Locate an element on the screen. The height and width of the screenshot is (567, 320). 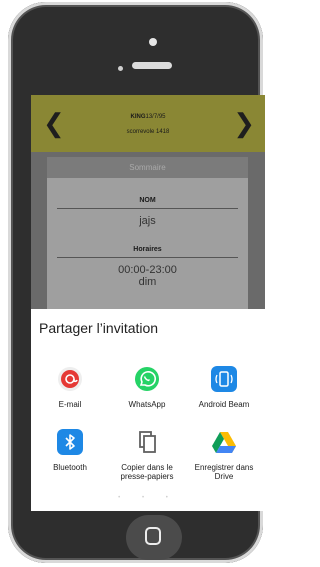
copy-icon is located at coordinates (147, 442).